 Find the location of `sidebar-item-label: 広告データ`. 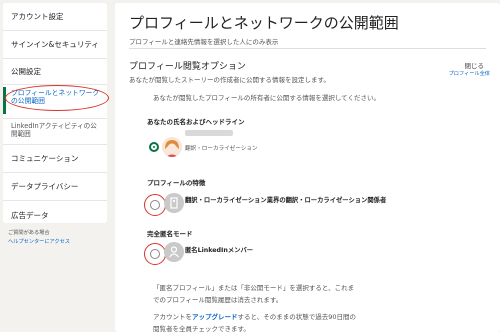

sidebar-item-label: 広告データ is located at coordinates (30, 215).